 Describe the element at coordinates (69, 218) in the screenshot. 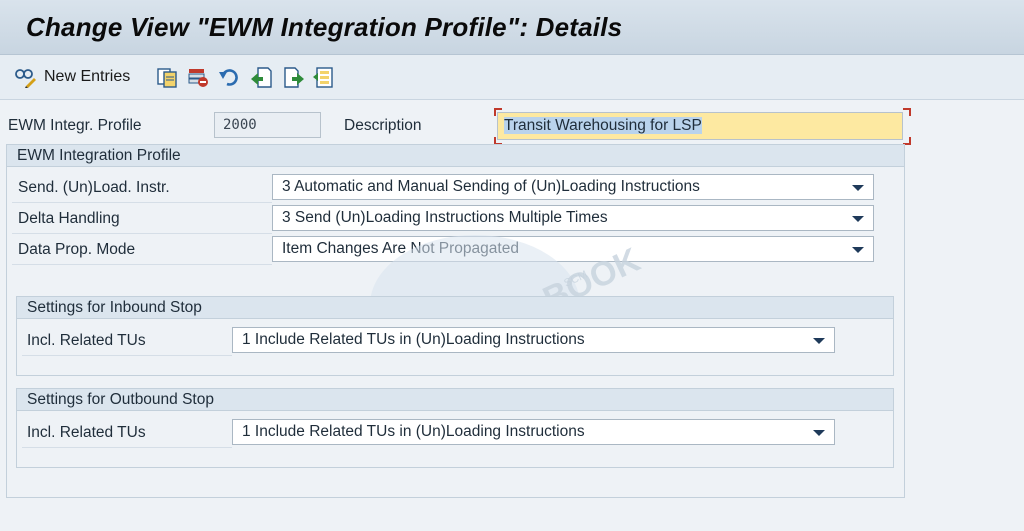

I see `delta-handling-label: Delta Handling` at that location.